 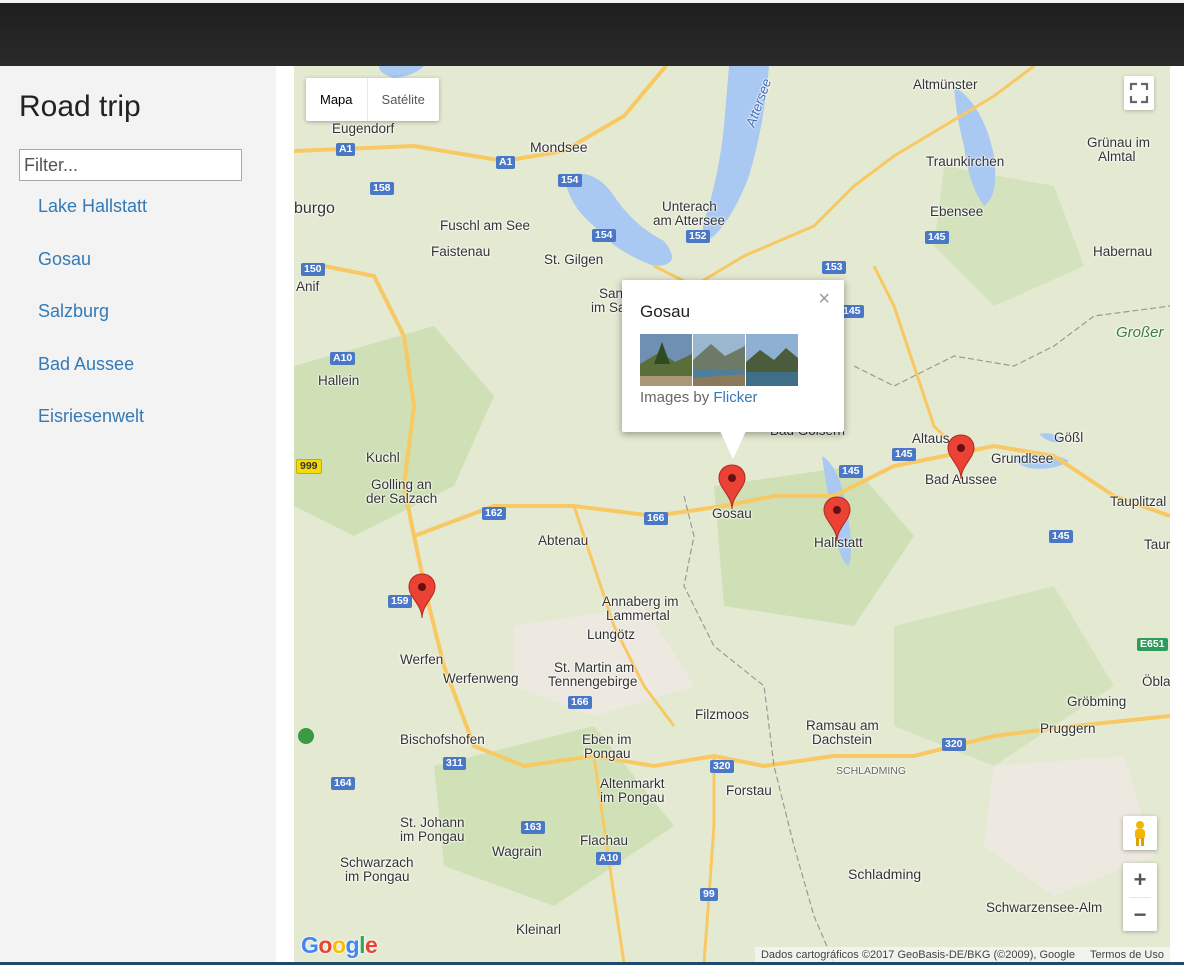 What do you see at coordinates (92, 378) in the screenshot?
I see `location-item-bad-aussee: Bad Aussee` at bounding box center [92, 378].